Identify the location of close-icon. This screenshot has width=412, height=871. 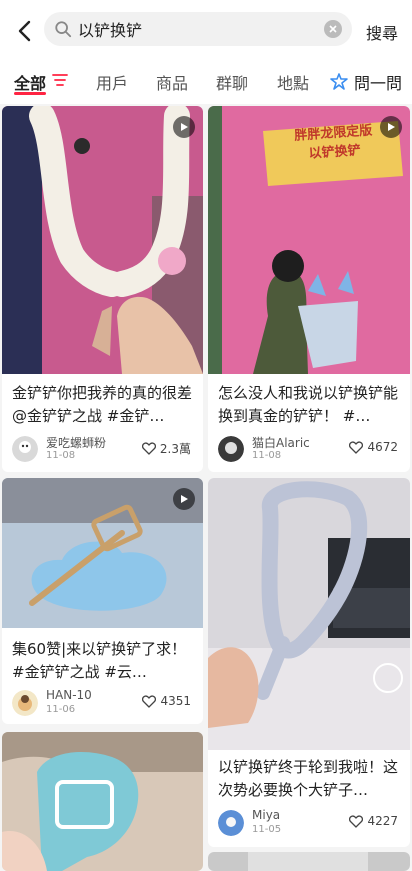
(333, 29).